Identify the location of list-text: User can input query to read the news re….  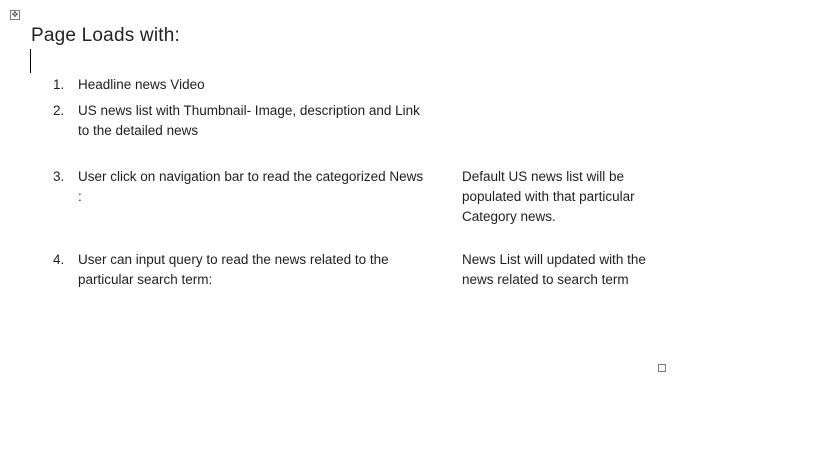
(233, 269).